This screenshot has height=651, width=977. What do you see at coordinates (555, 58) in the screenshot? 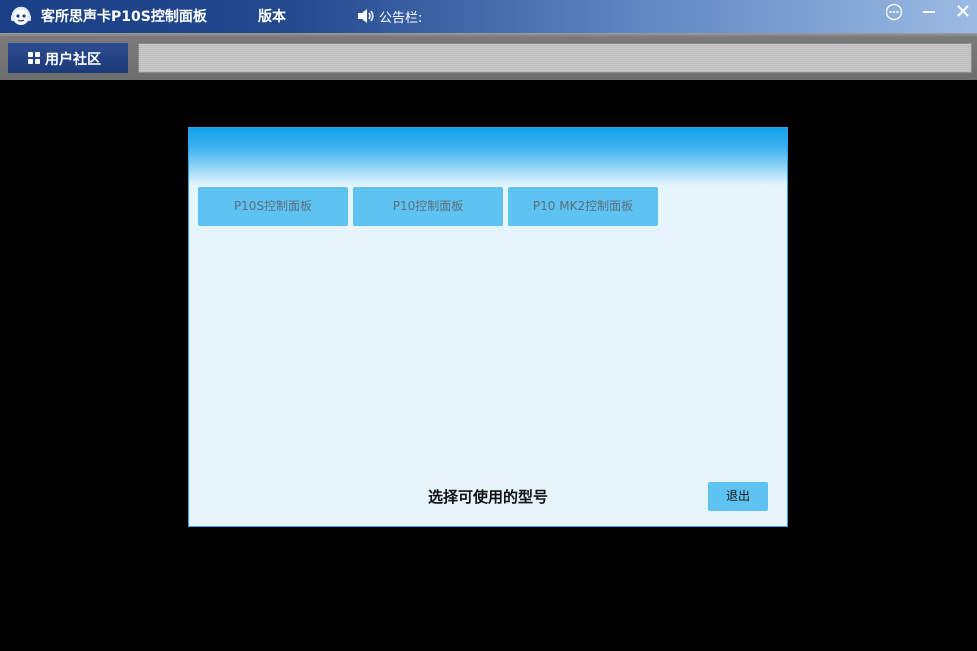
I see `notice-marquee` at bounding box center [555, 58].